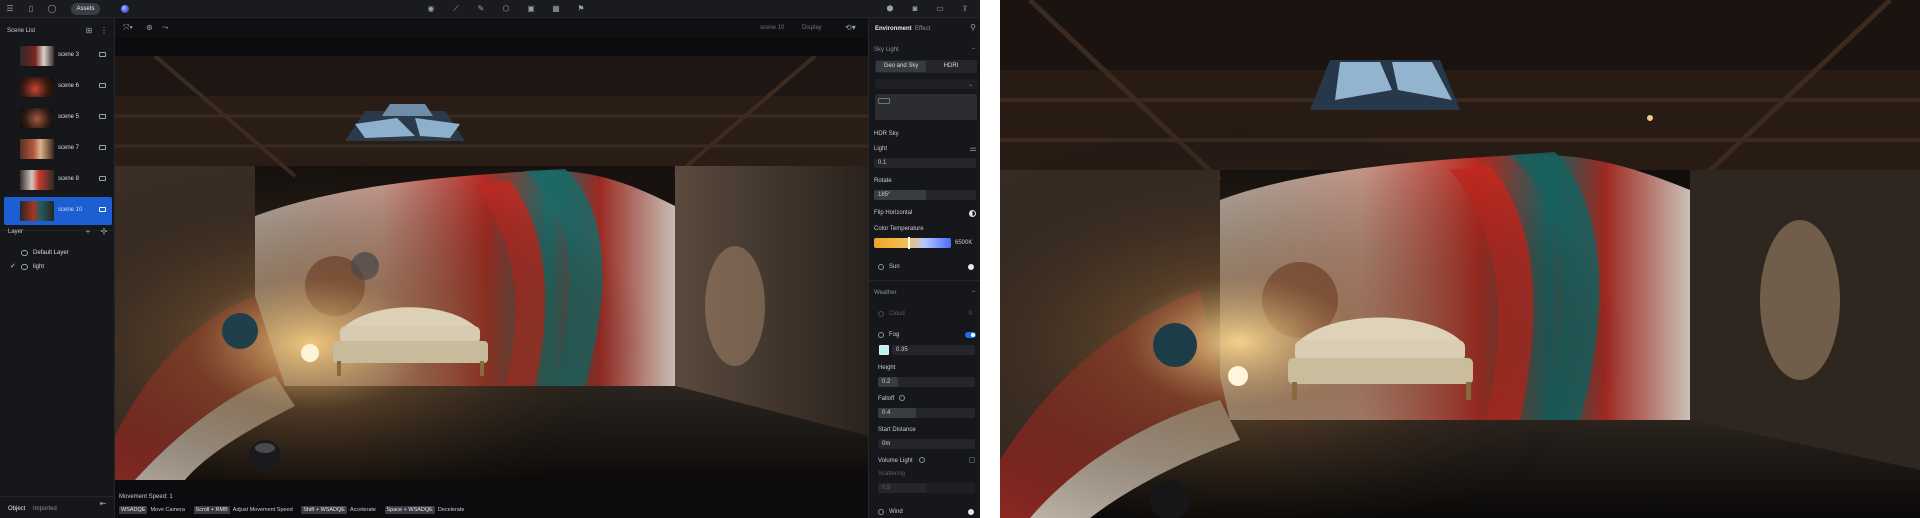  Describe the element at coordinates (892, 474) in the screenshot. I see `scattering-label: Scattering` at that location.